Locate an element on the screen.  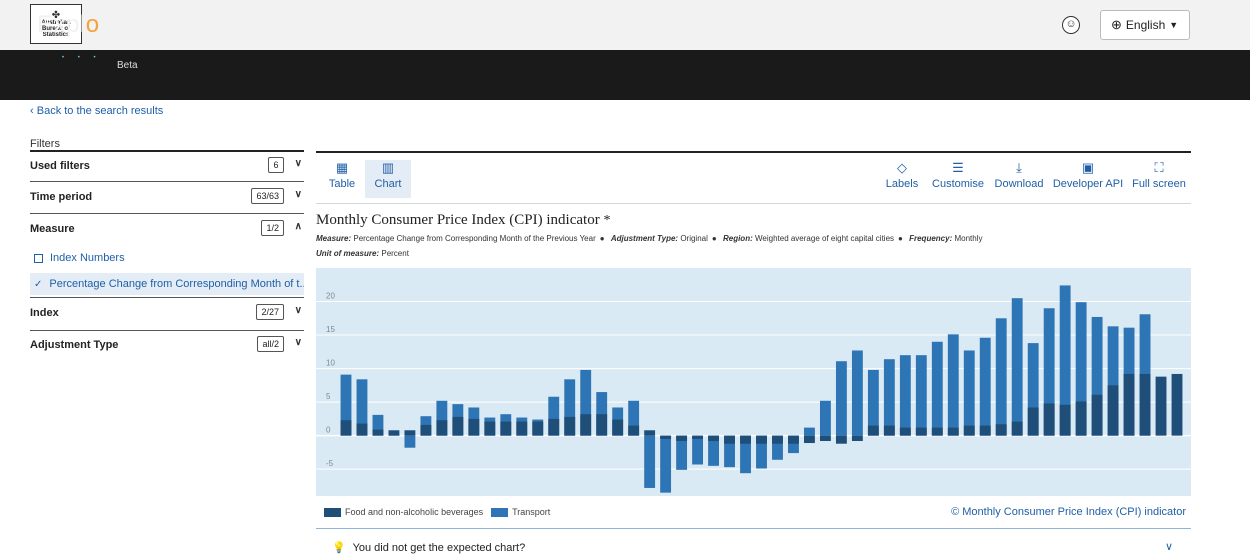
language-select: ⊕ English ▼ is located at coordinates (1145, 25).